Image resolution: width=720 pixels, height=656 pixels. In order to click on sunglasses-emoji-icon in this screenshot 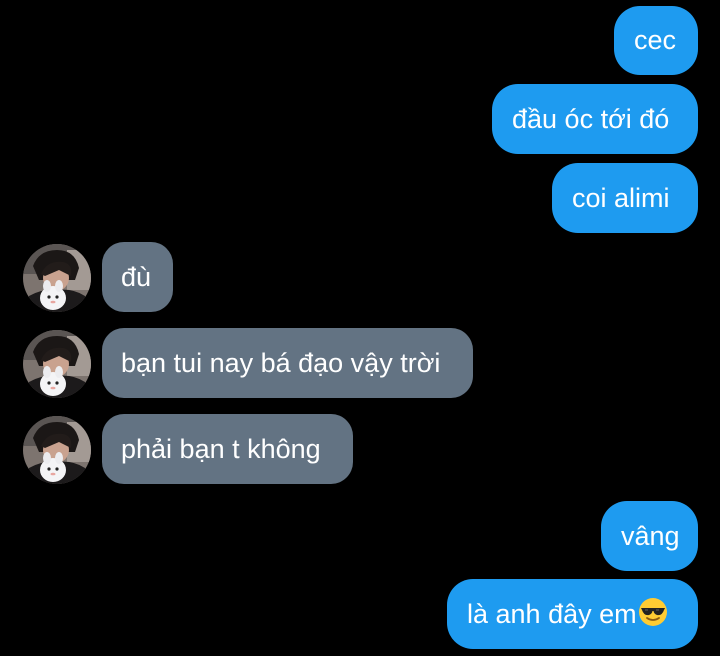, I will do `click(653, 614)`.